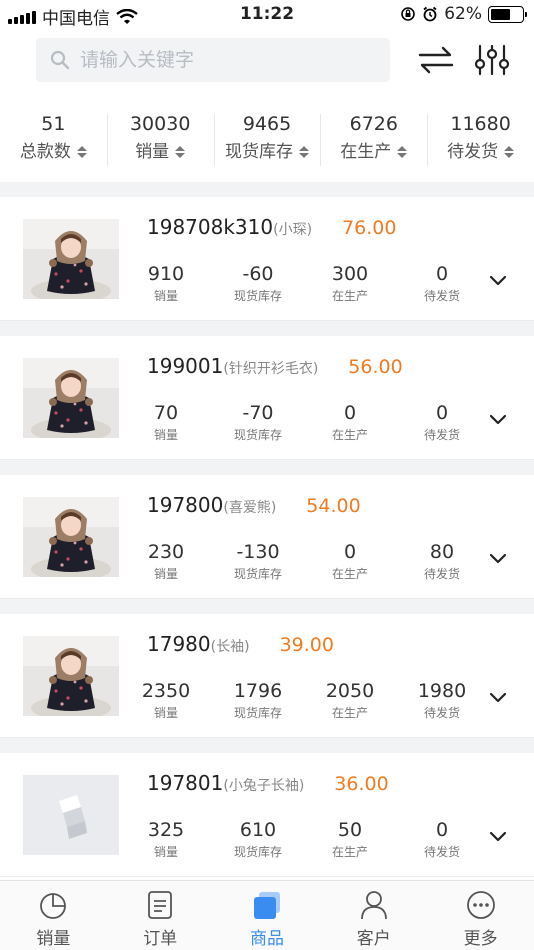 The width and height of the screenshot is (534, 950). Describe the element at coordinates (492, 60) in the screenshot. I see `filter-sliders-icon` at that location.